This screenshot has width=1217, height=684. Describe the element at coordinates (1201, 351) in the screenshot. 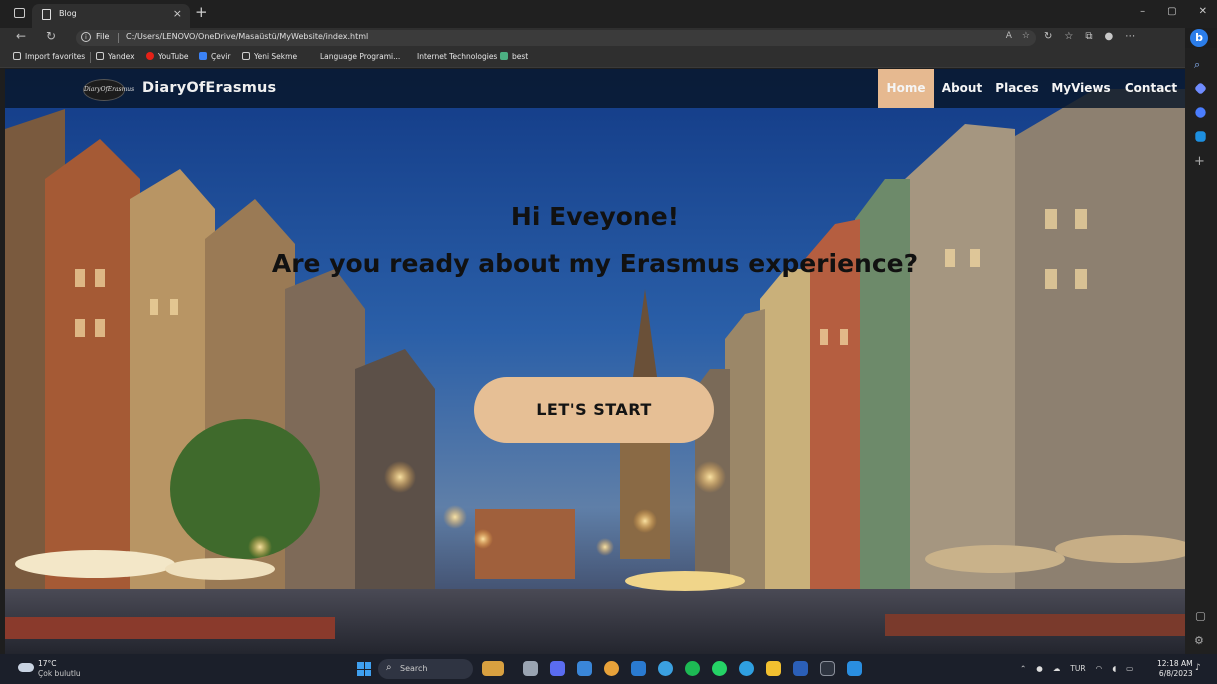

I see `edge-sidebar: ⌕ + ⚙` at that location.